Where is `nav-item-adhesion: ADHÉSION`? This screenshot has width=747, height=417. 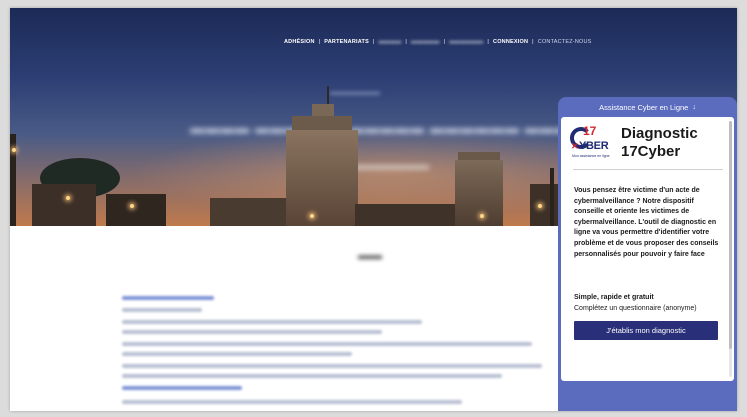 nav-item-adhesion: ADHÉSION is located at coordinates (299, 42).